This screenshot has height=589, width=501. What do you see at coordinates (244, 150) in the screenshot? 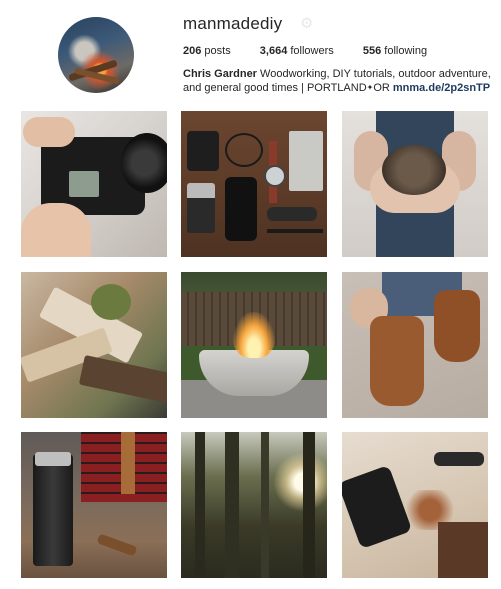
I see `earphones` at bounding box center [244, 150].